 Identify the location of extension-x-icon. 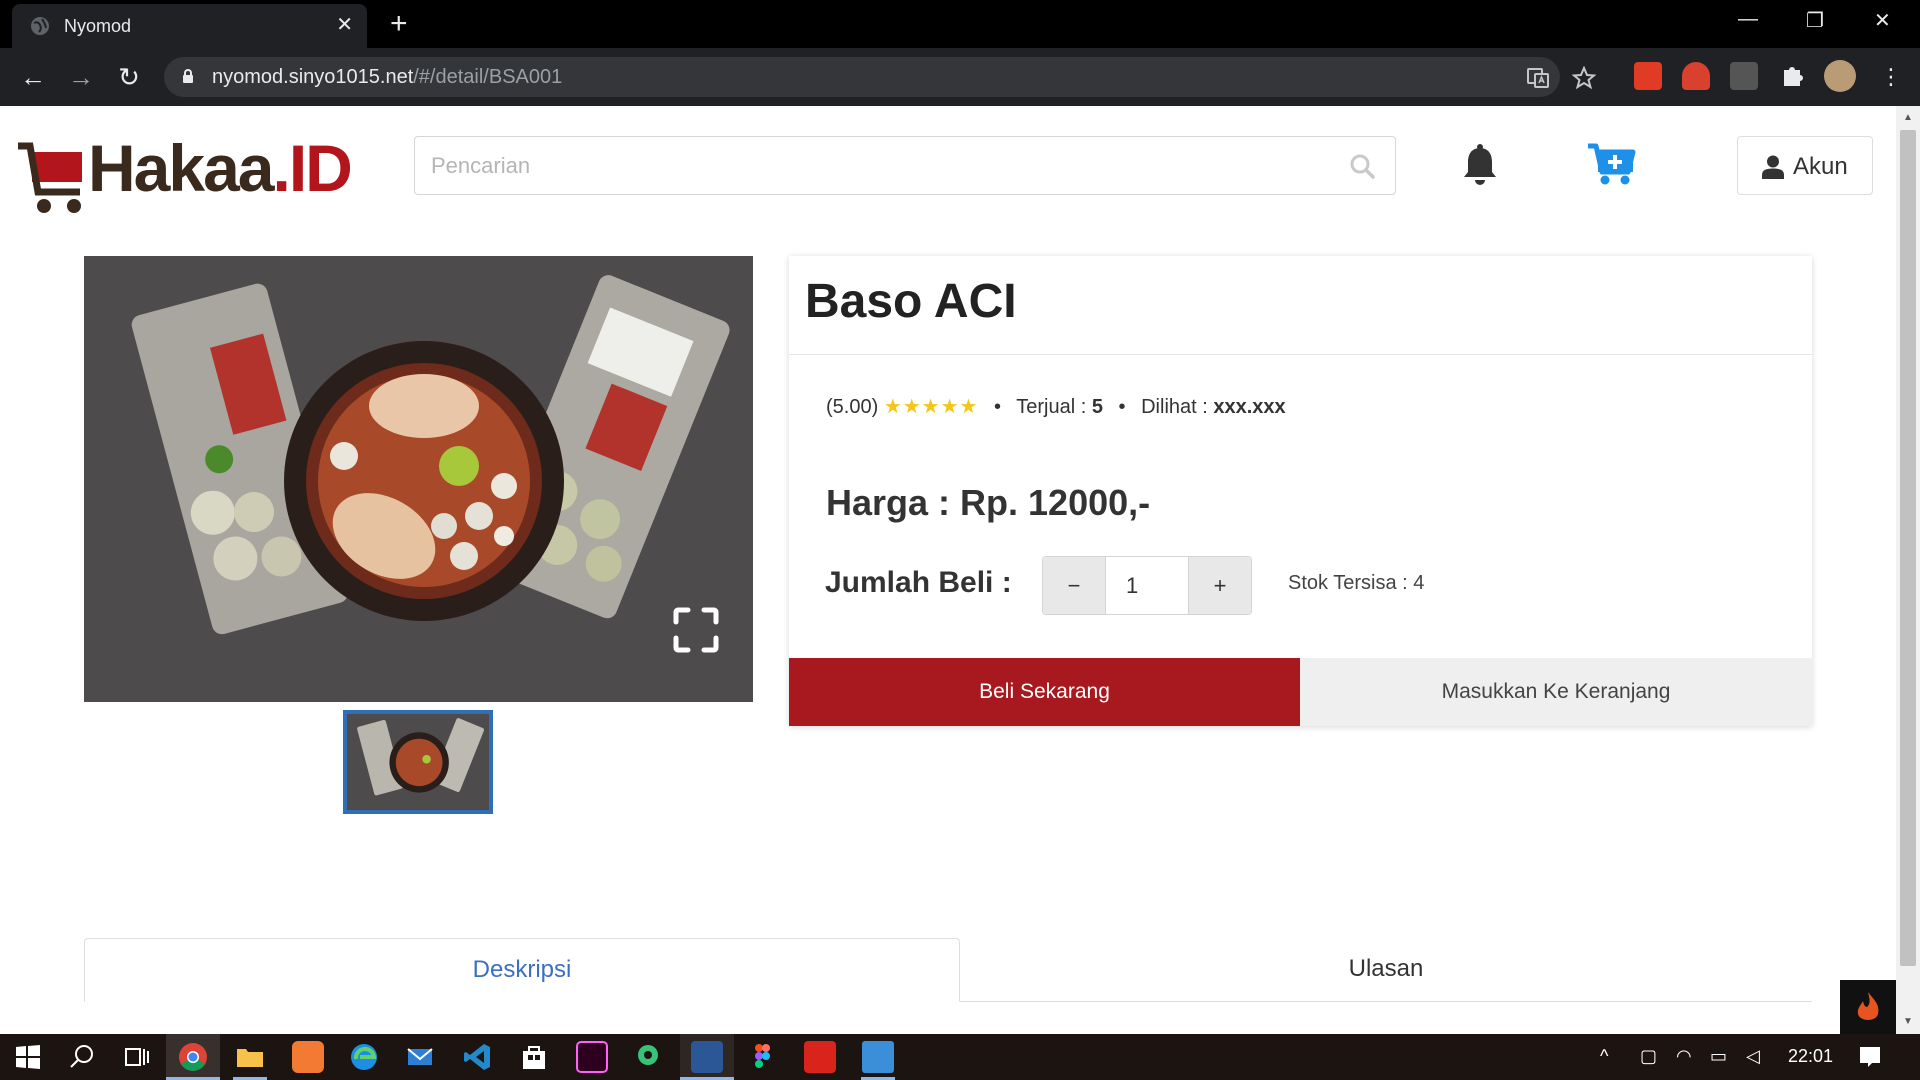
(1744, 76).